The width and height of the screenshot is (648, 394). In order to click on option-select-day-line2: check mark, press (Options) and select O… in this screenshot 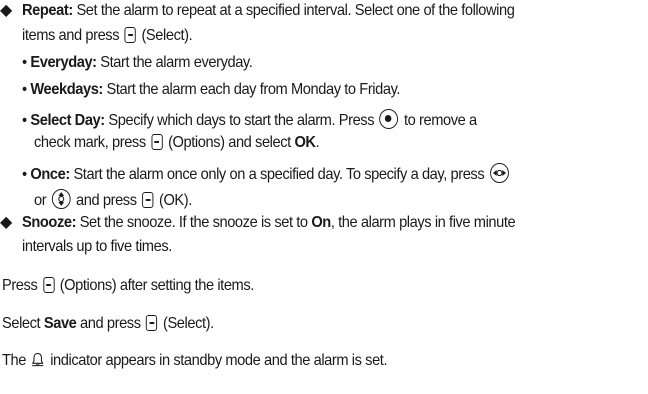, I will do `click(177, 142)`.